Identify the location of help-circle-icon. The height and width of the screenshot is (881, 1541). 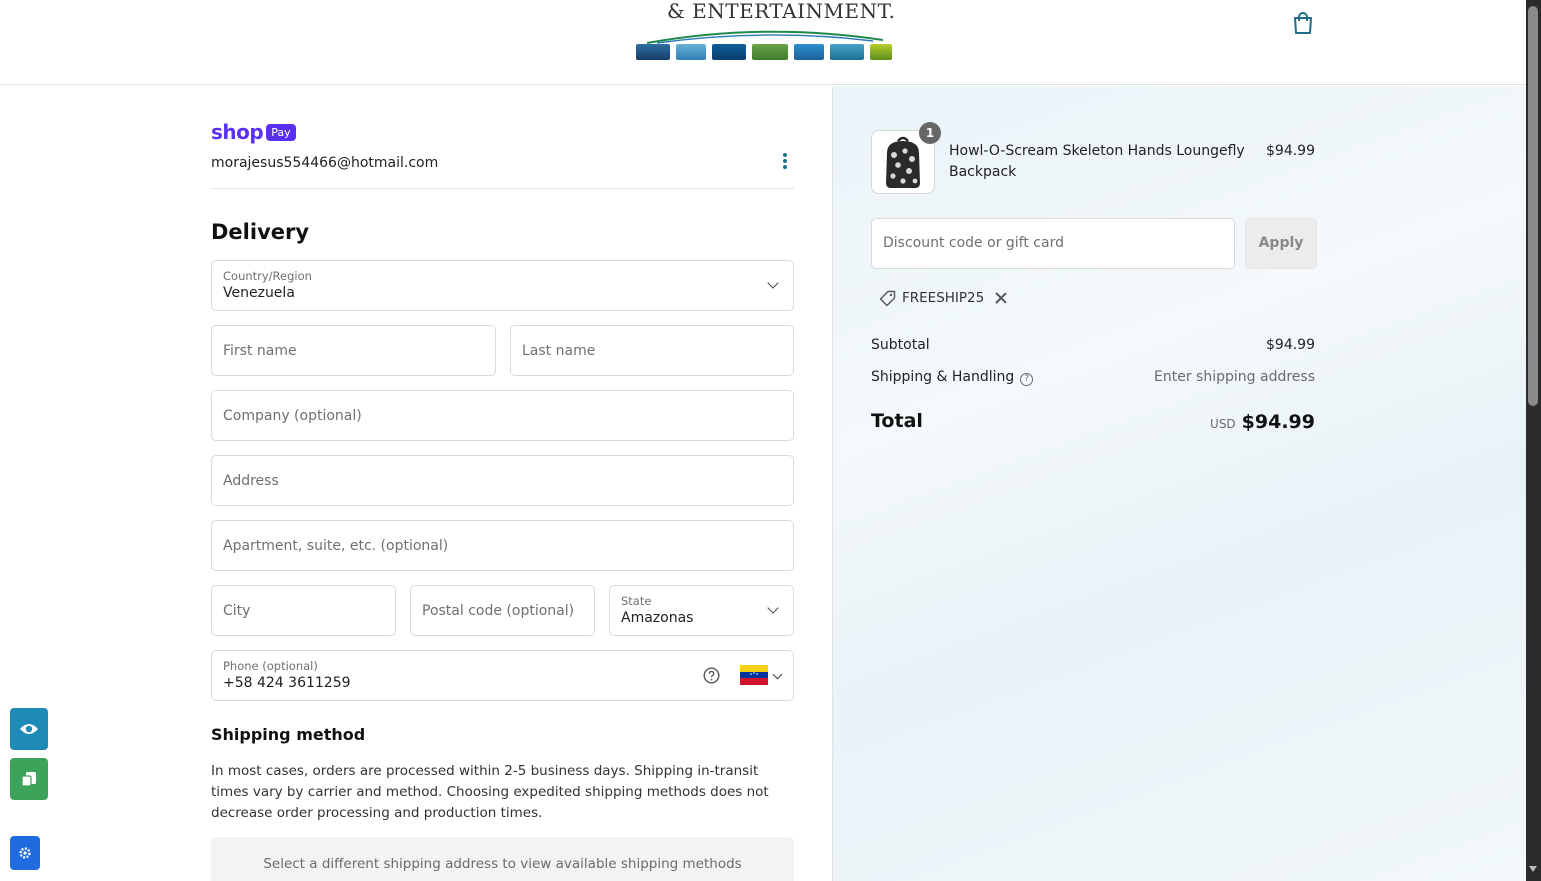
(711, 675).